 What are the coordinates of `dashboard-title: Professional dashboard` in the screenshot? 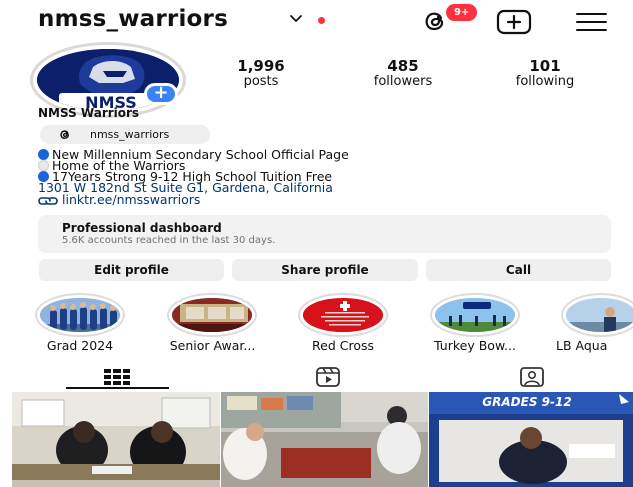 It's located at (142, 228).